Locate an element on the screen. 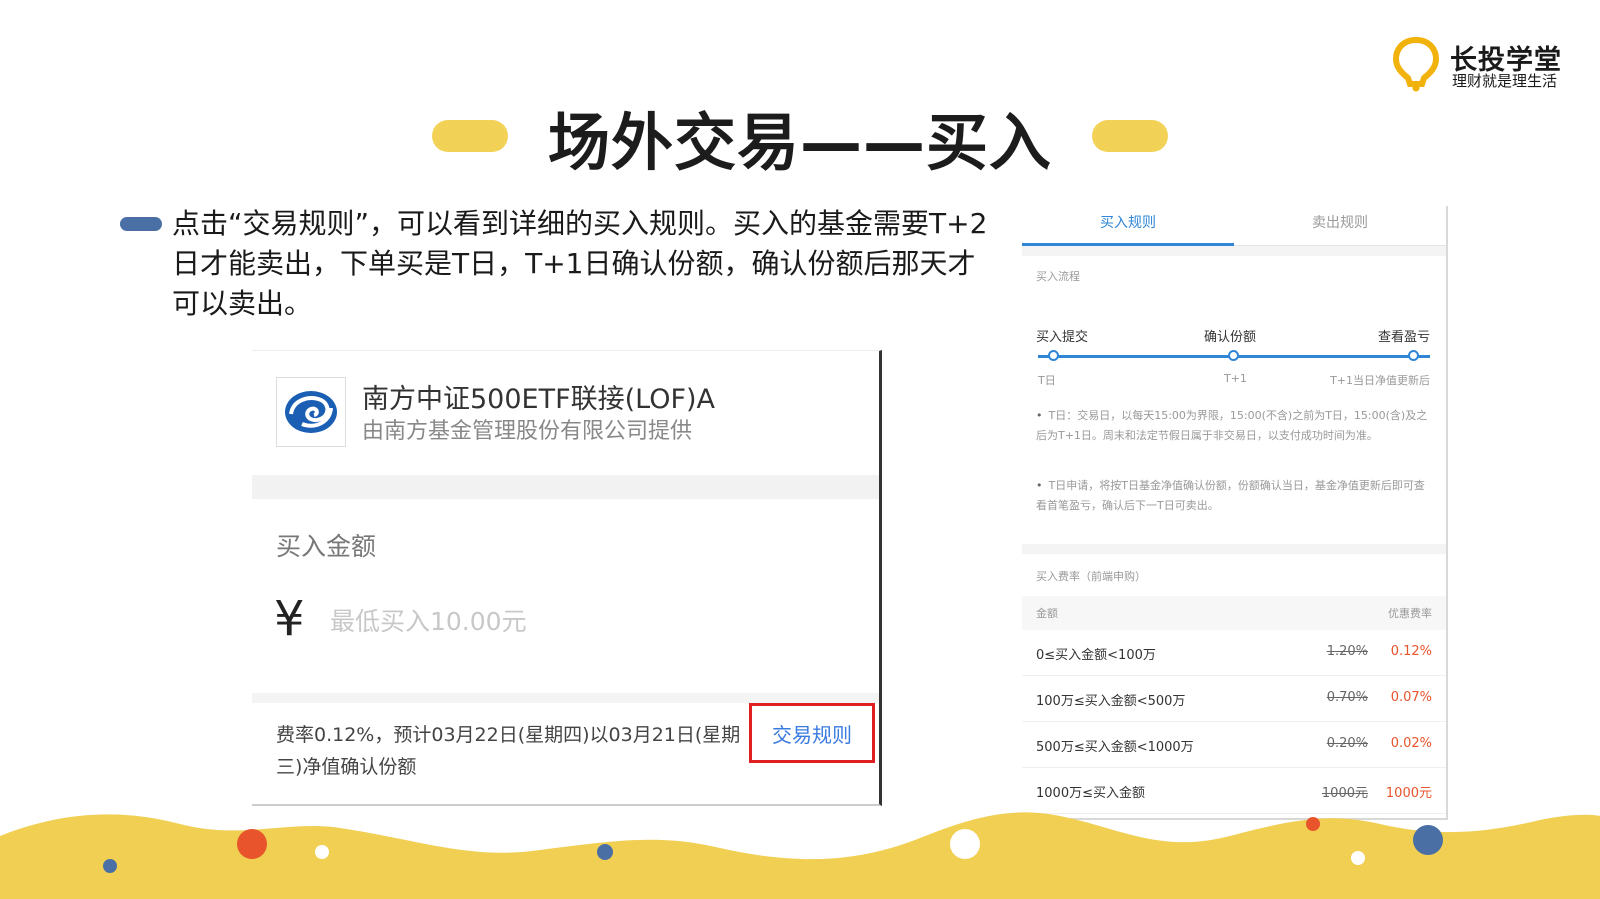 This screenshot has height=899, width=1600. fee-title: 买入费率（前端申购） is located at coordinates (1091, 576).